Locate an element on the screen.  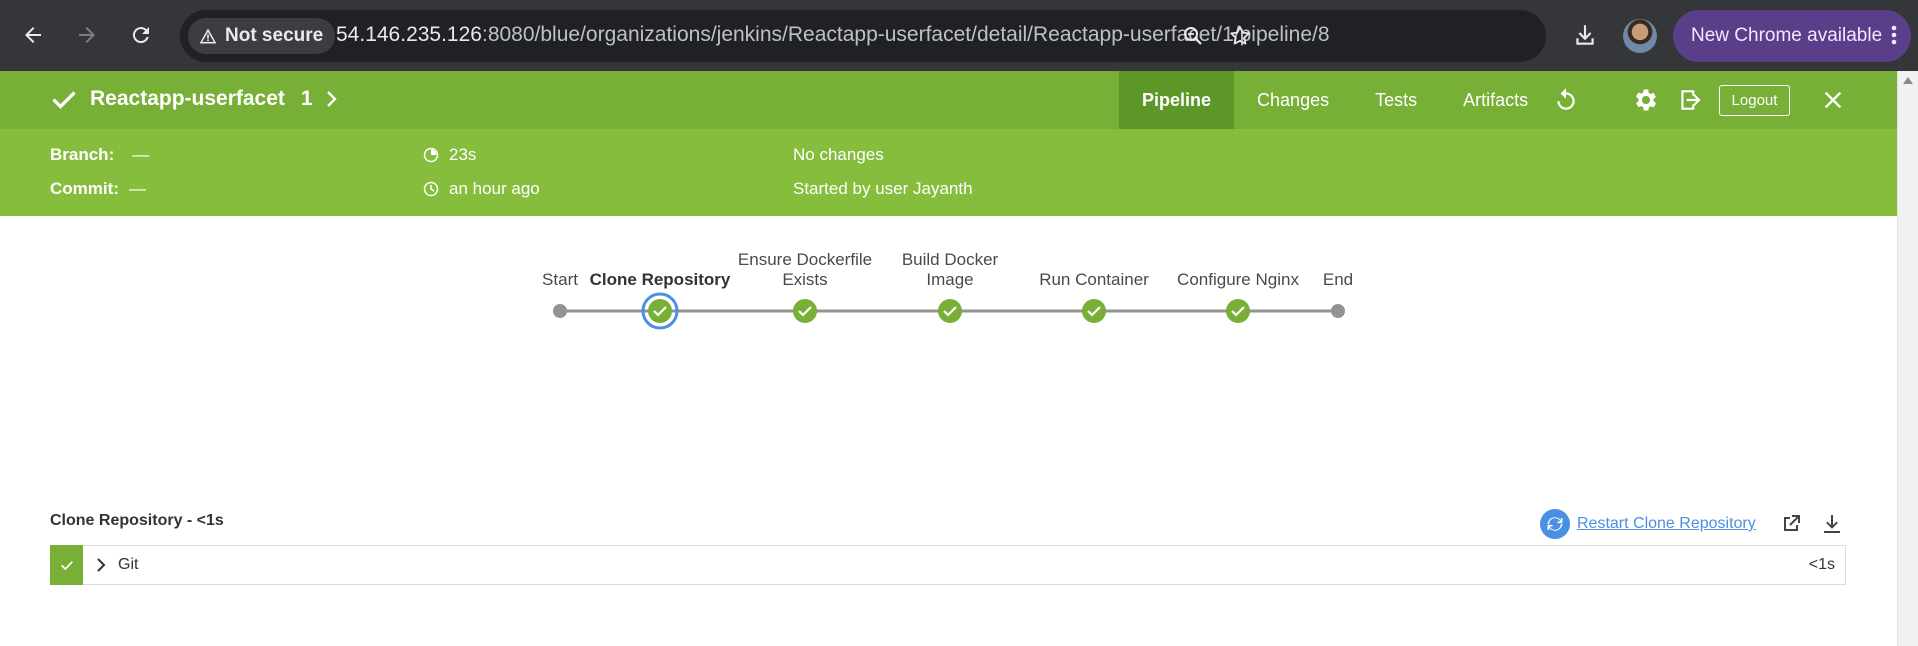
stage-node-configure-nginx is located at coordinates (1238, 311).